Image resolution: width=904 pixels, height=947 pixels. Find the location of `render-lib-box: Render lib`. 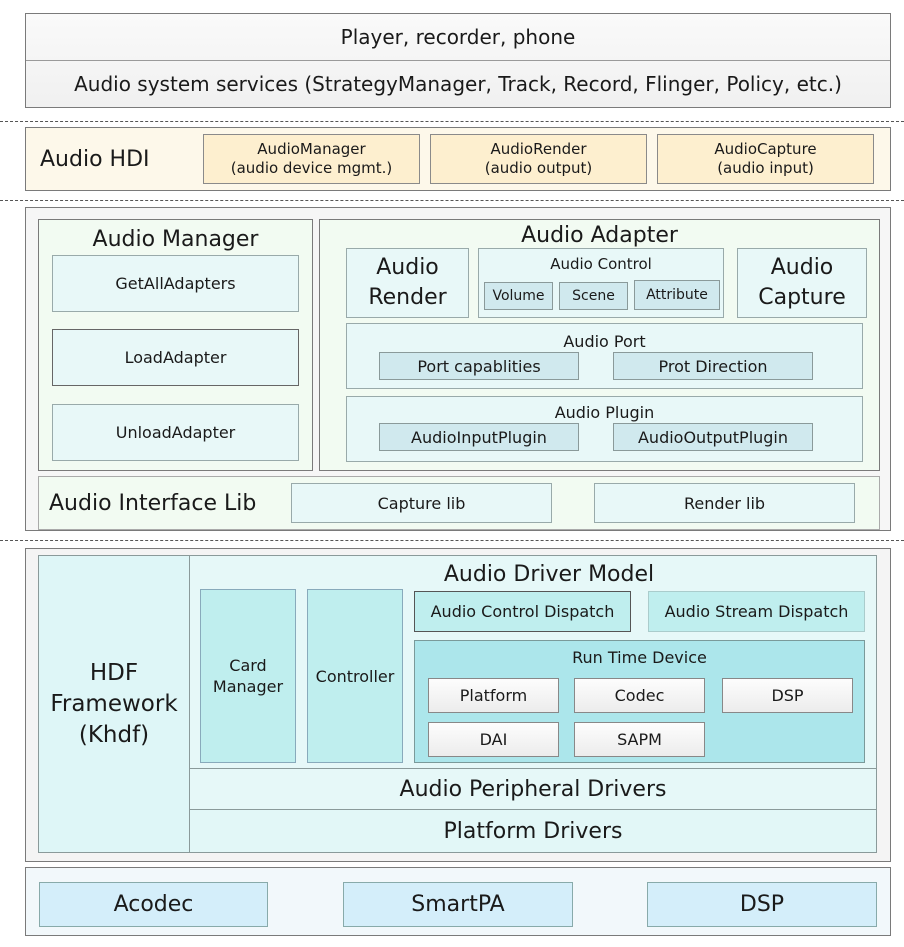

render-lib-box: Render lib is located at coordinates (724, 503).